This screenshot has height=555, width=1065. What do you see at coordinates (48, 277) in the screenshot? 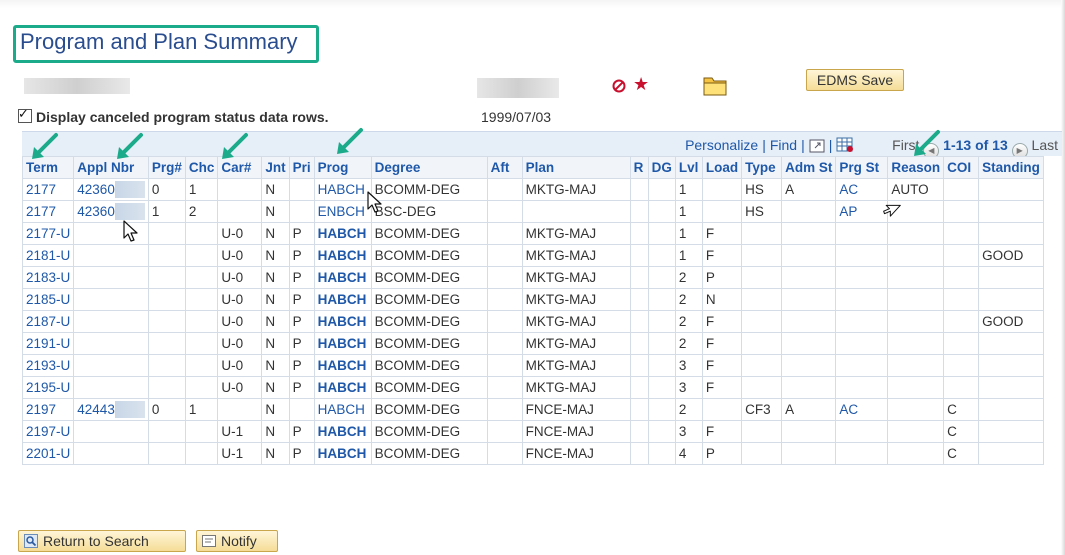
I see `cell-term: 2183-U` at bounding box center [48, 277].